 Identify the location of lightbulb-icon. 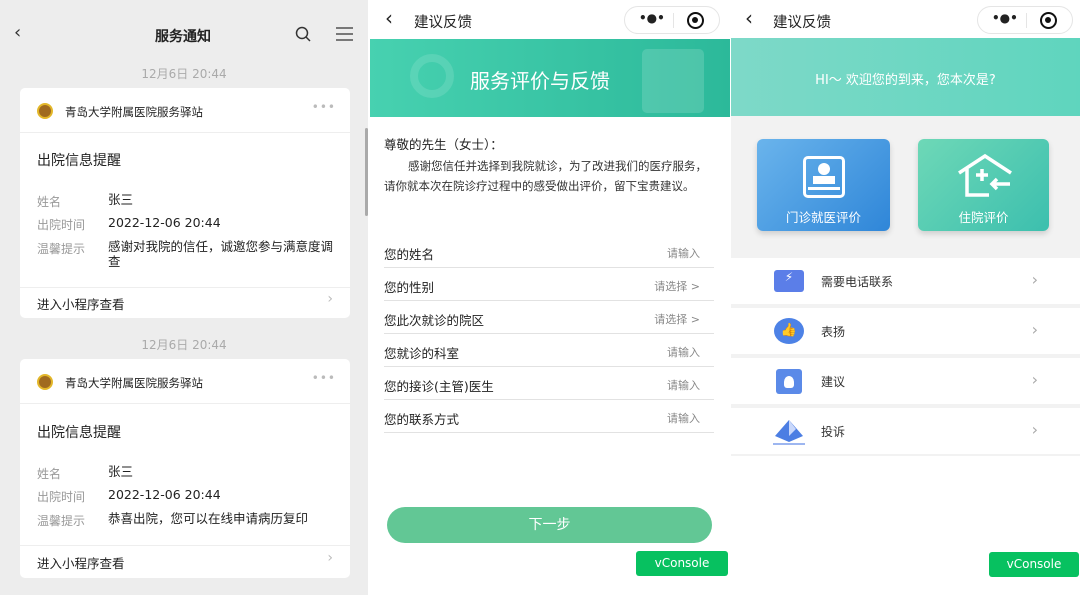
(789, 381).